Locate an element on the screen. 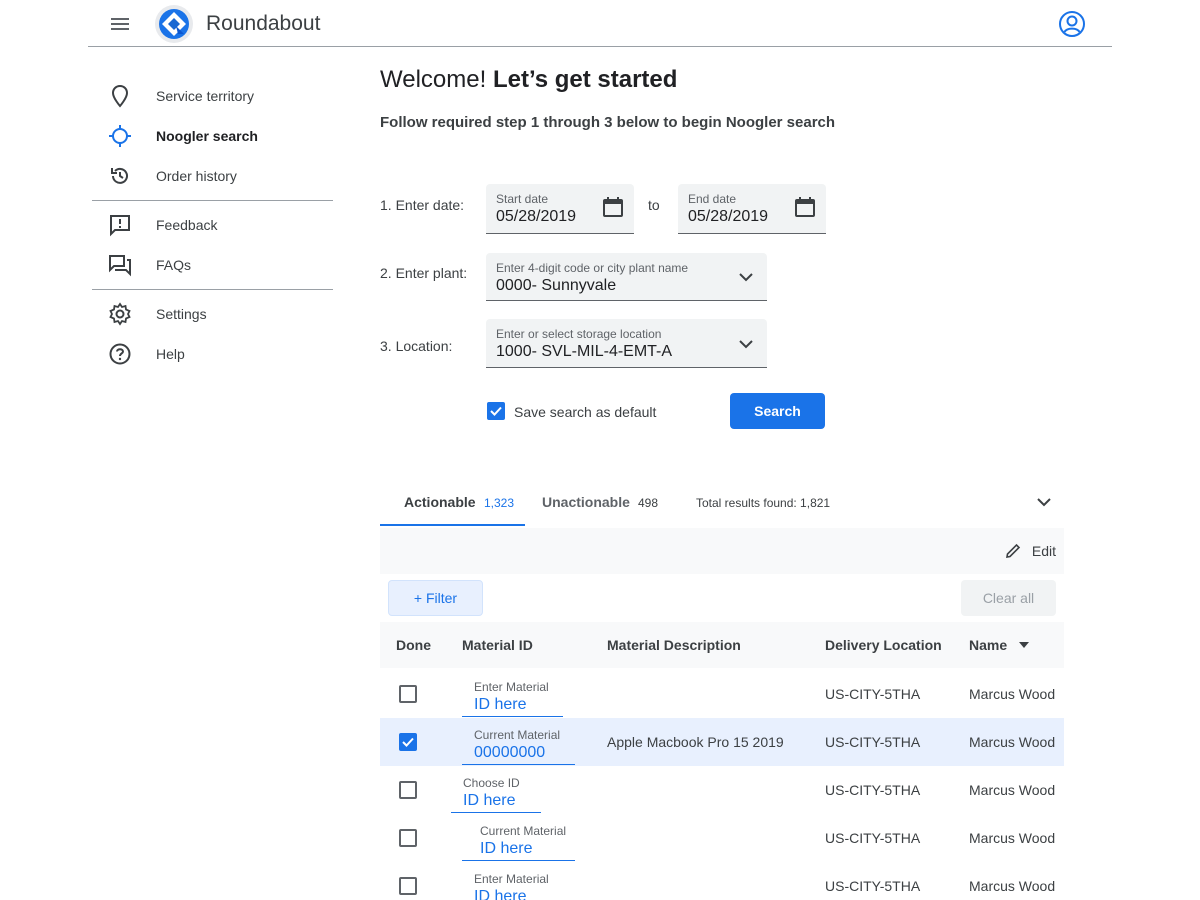  sidebar-item-help: Help is located at coordinates (212, 354).